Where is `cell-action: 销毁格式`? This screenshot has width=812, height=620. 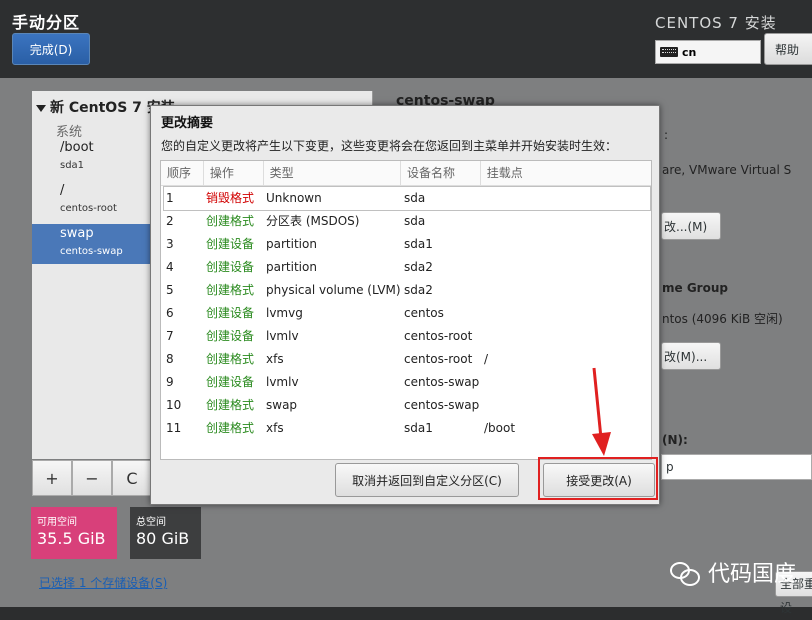
cell-action: 销毁格式 is located at coordinates (230, 198).